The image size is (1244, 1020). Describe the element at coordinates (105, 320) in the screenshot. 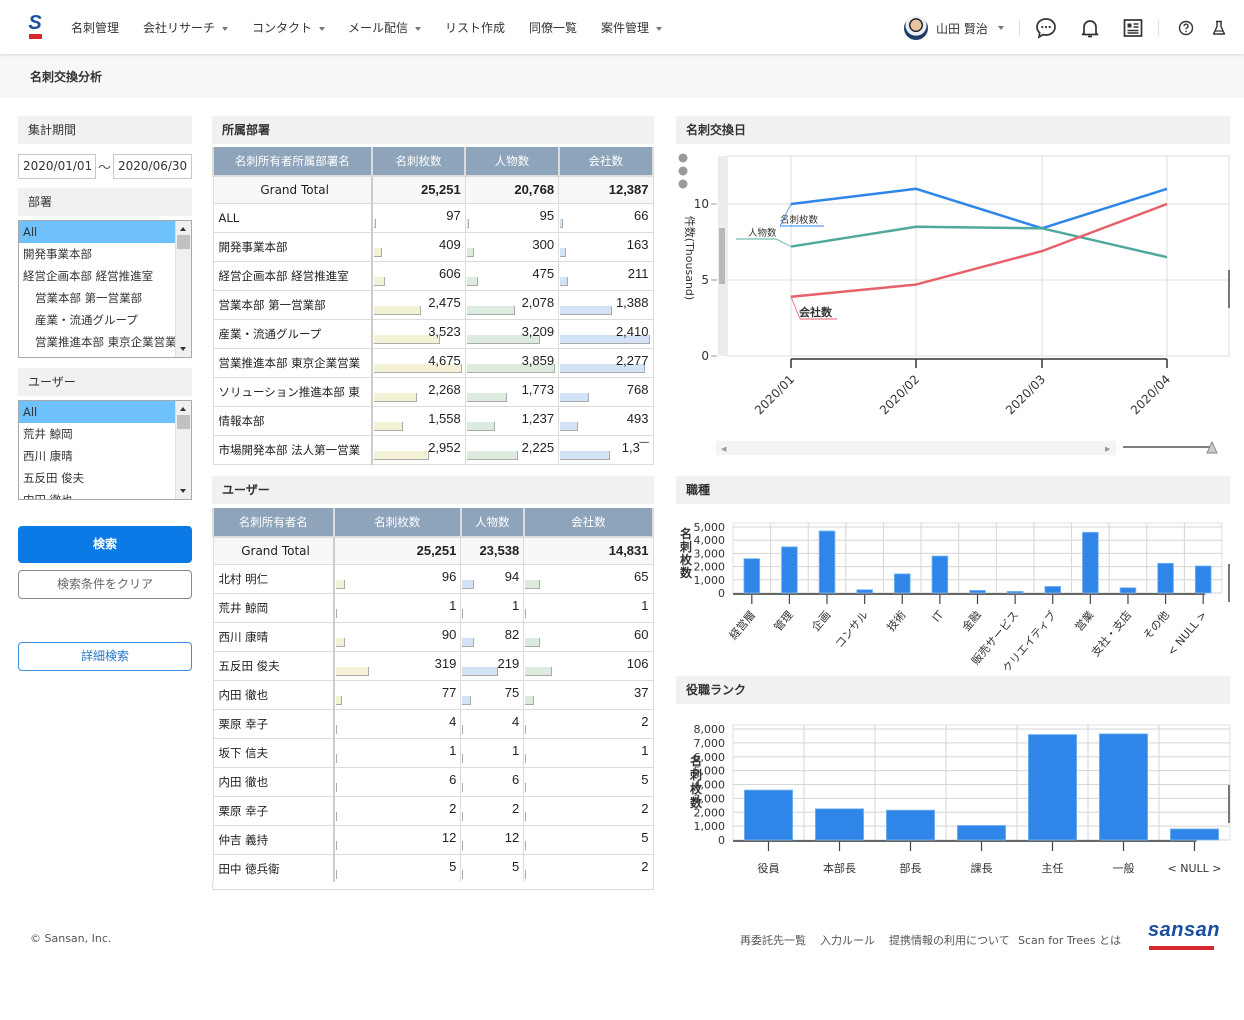

I see `department-option: 産業・流通グループ` at that location.